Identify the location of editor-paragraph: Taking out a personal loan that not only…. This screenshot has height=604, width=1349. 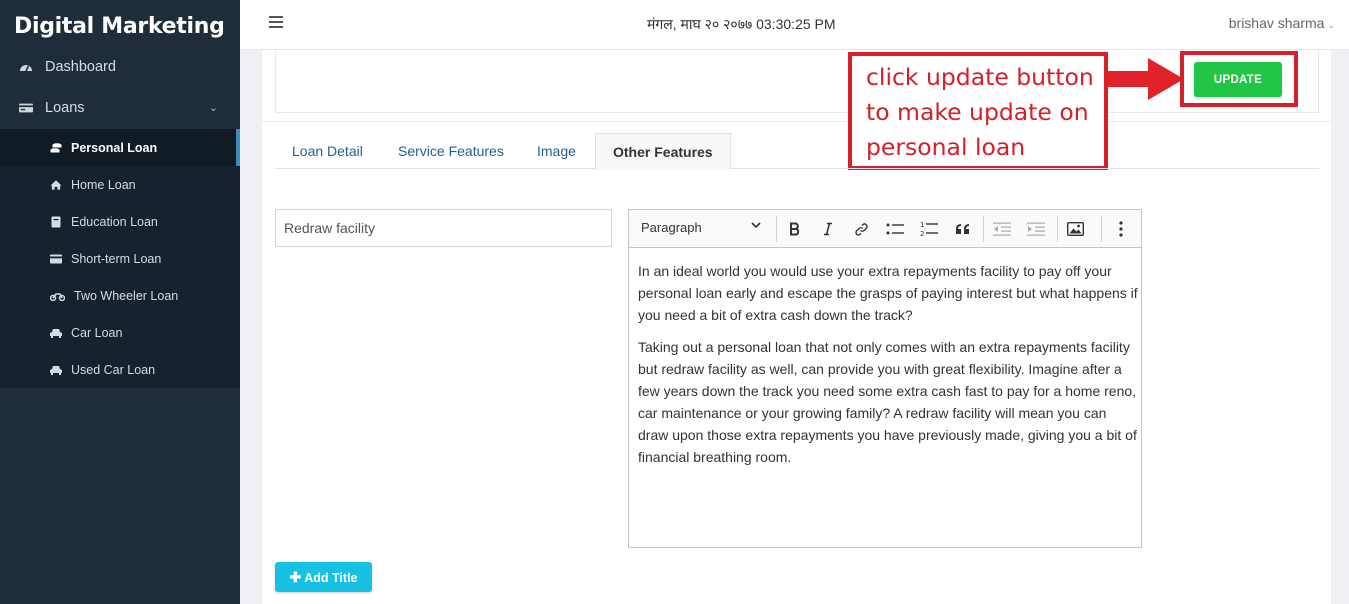
(887, 402).